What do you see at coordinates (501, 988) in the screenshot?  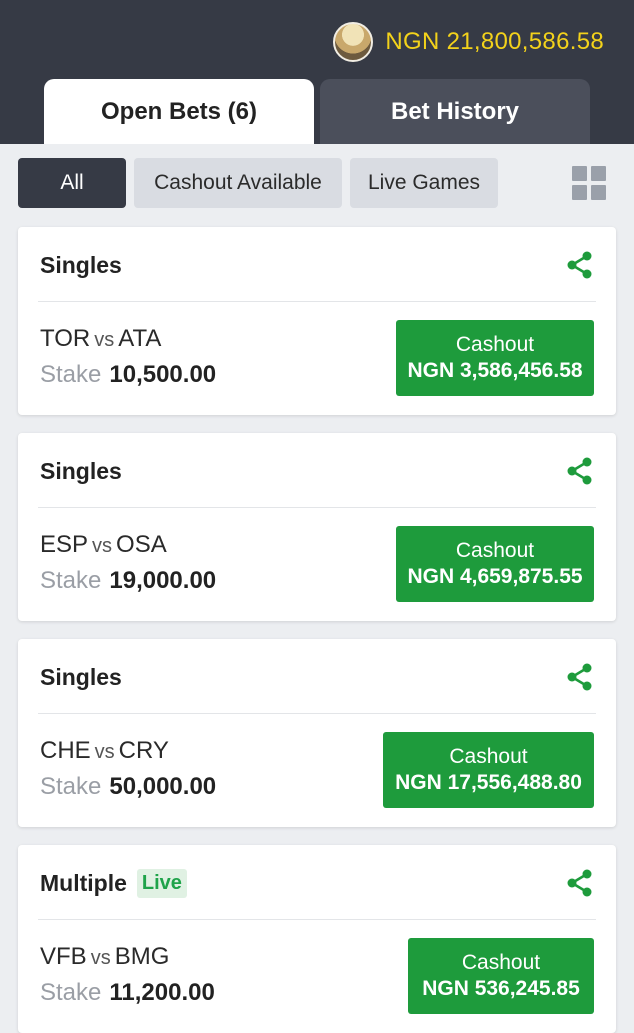 I see `cashout-amount: NGN 536,245.85` at bounding box center [501, 988].